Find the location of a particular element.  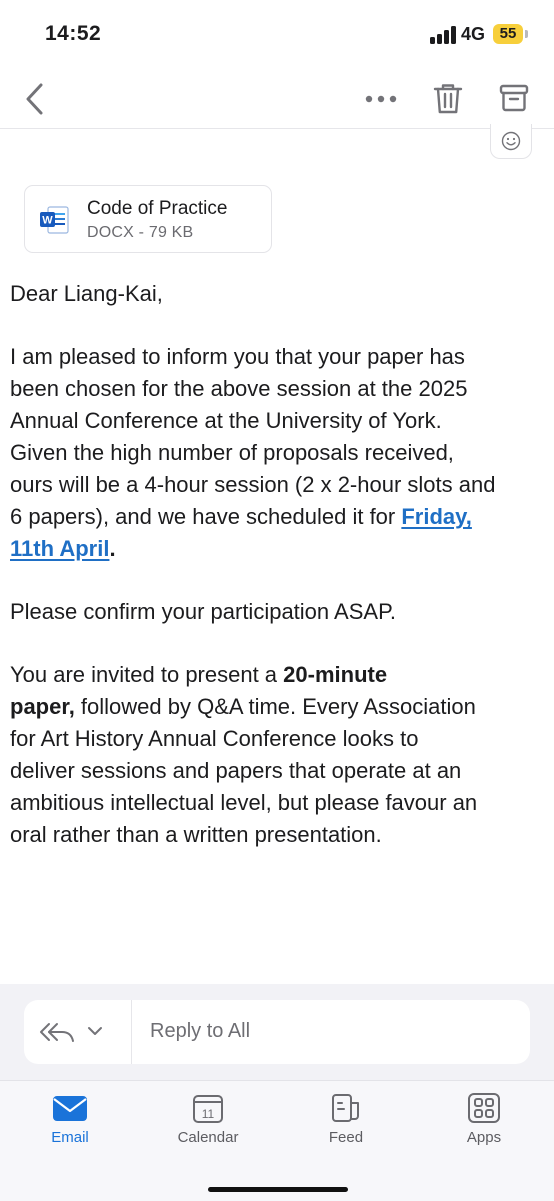

body-line-text: You are invited to present a is located at coordinates (147, 674).